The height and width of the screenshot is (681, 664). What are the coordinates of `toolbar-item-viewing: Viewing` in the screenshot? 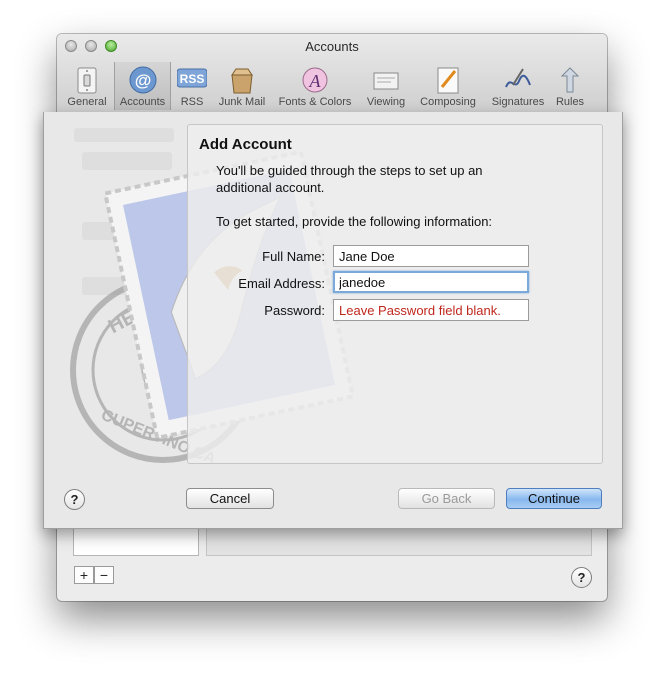 It's located at (386, 86).